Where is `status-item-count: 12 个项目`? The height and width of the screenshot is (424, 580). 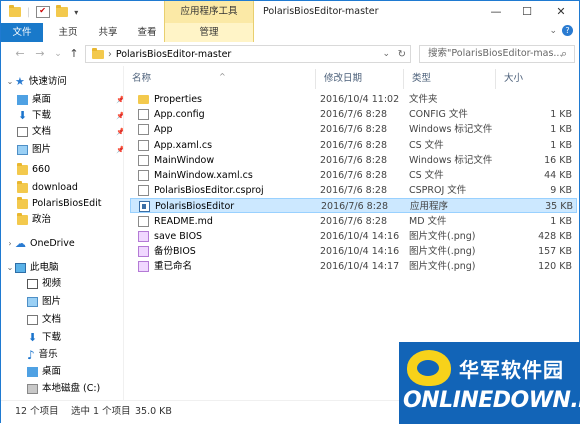
status-item-count: 12 个项目 is located at coordinates (37, 411).